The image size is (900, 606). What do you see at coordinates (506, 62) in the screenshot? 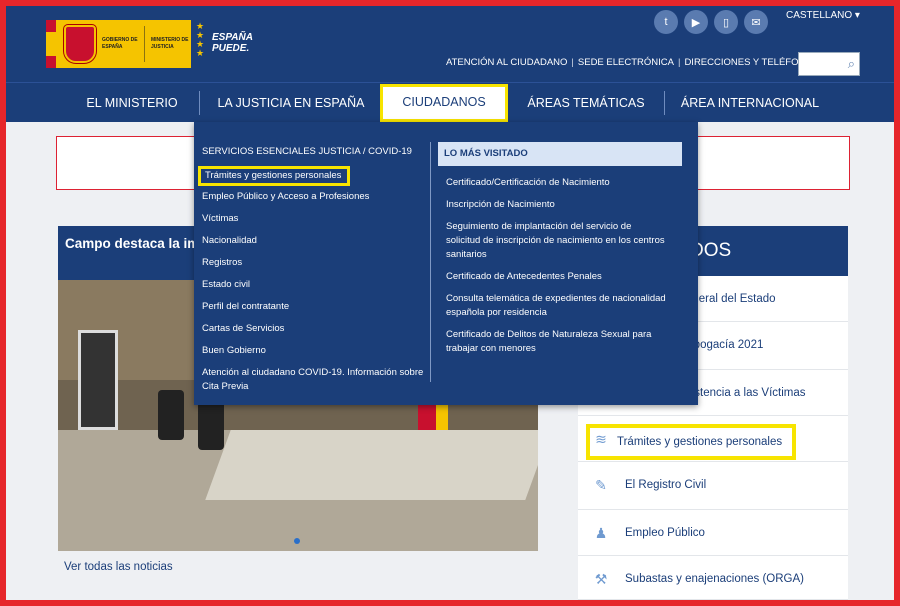
I see `link-atencion-ciudadano: ATENCIÓN AL CIUDADANO` at bounding box center [506, 62].